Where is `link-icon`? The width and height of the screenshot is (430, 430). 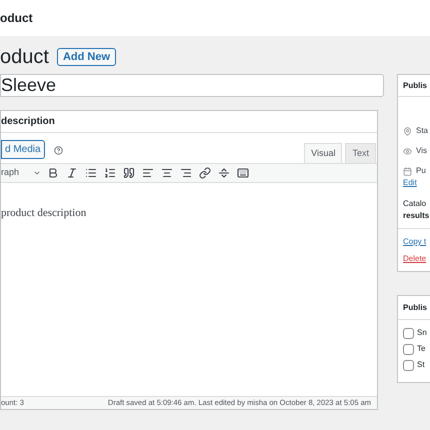 link-icon is located at coordinates (205, 173).